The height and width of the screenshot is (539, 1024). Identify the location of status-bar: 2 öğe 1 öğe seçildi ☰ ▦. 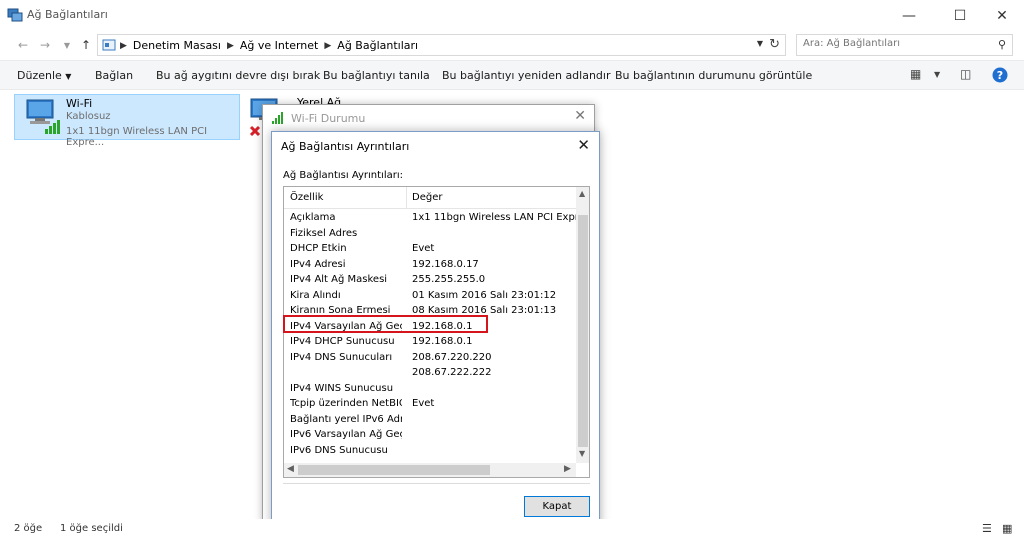
(512, 529).